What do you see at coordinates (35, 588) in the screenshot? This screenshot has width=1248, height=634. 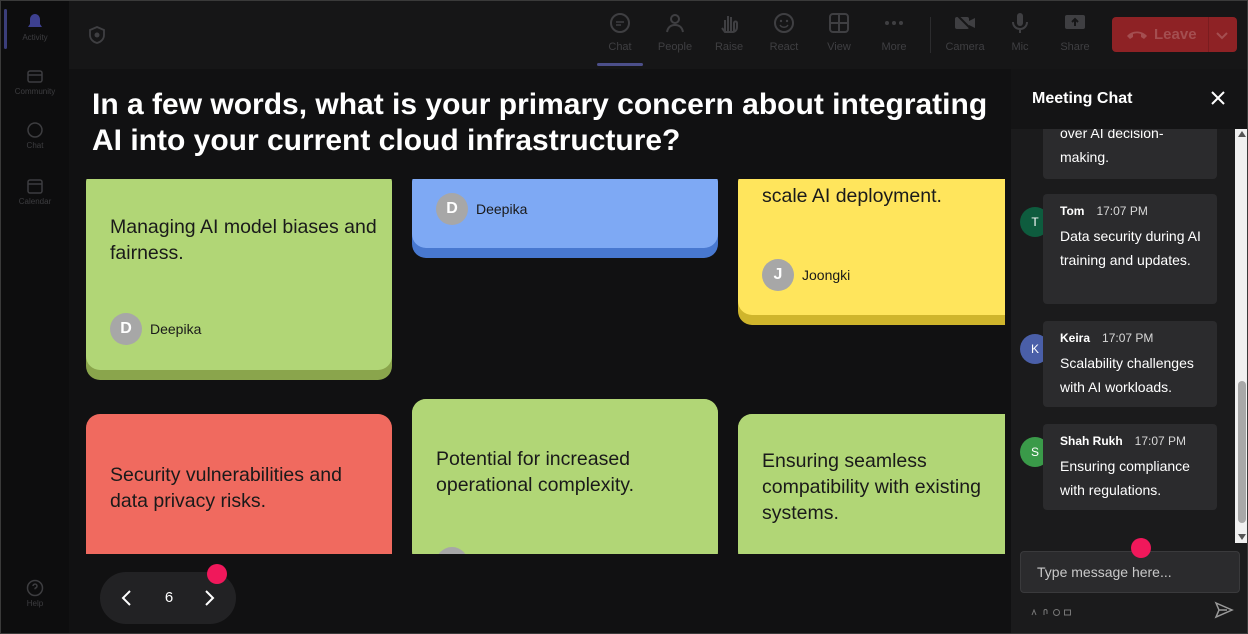 I see `help-icon` at bounding box center [35, 588].